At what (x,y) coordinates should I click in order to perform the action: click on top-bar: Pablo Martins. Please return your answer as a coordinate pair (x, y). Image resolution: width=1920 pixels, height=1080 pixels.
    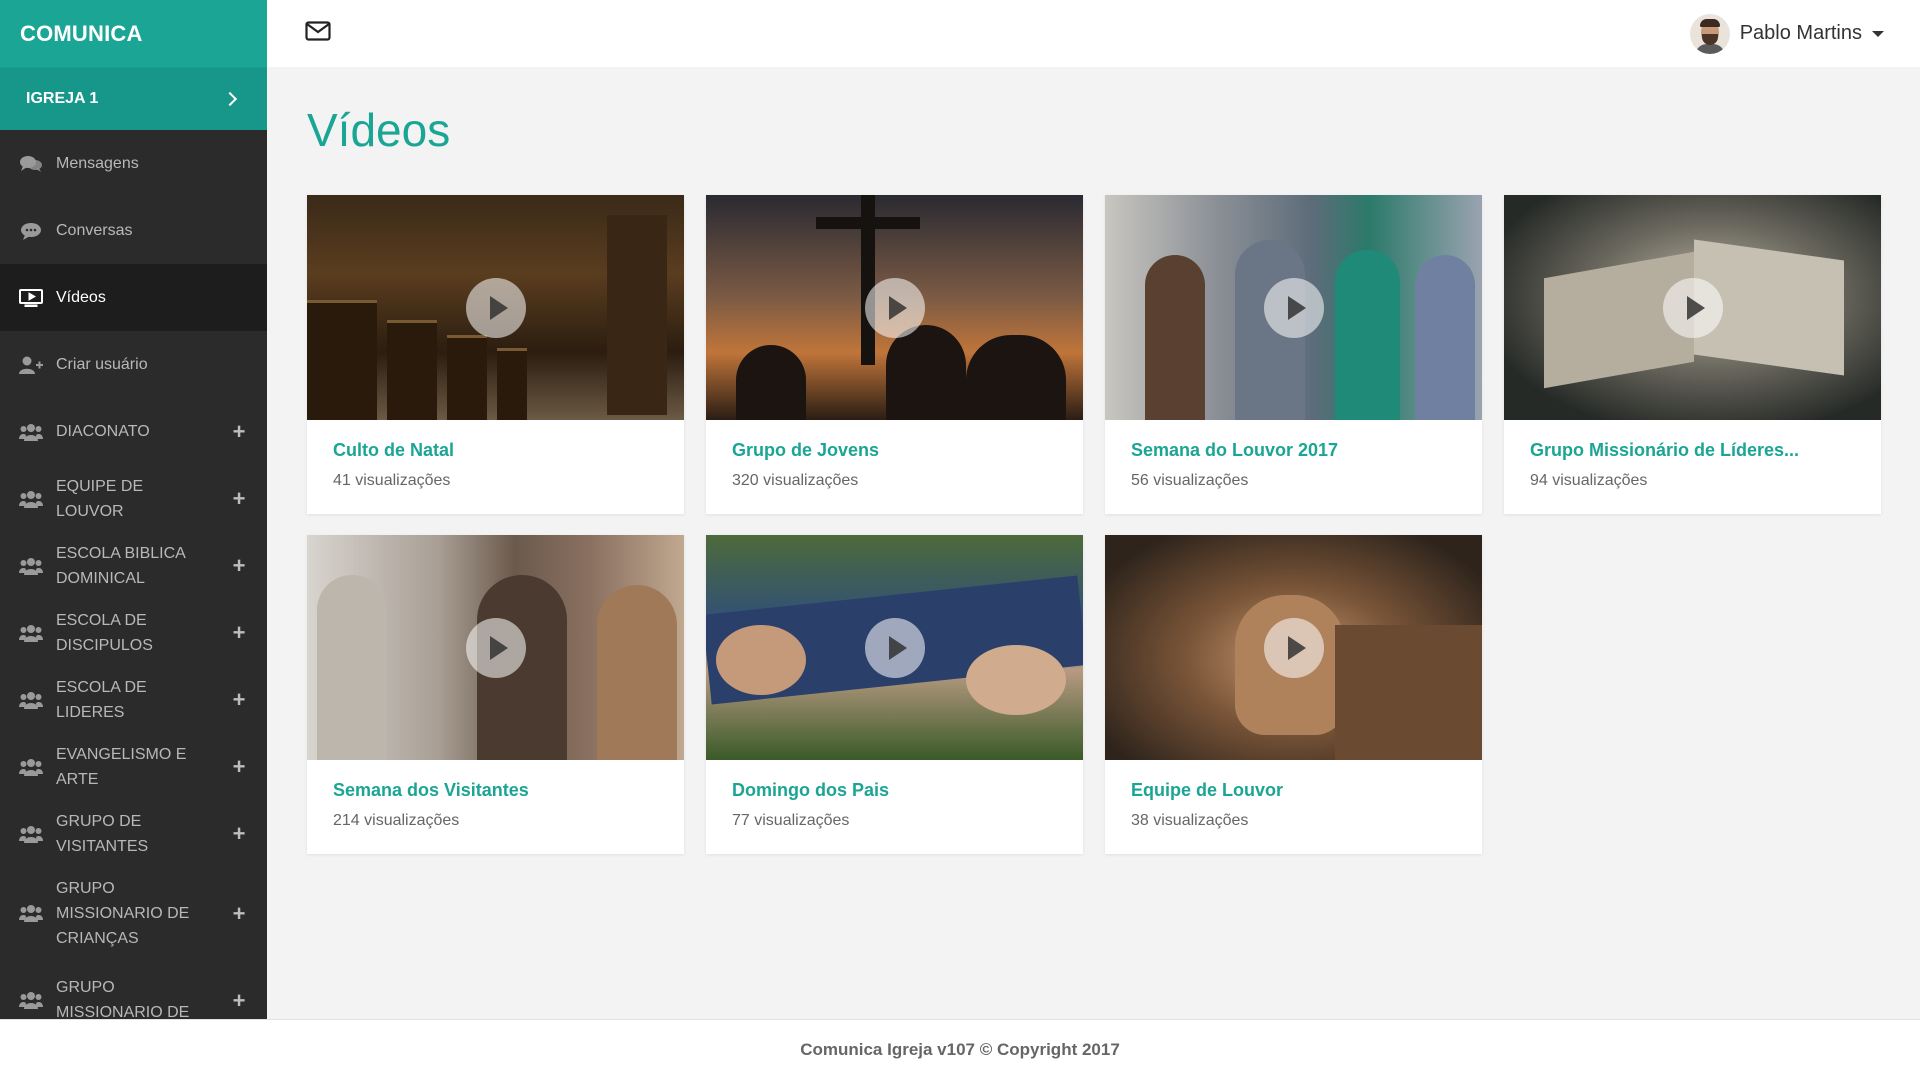
    Looking at the image, I should click on (1093, 33).